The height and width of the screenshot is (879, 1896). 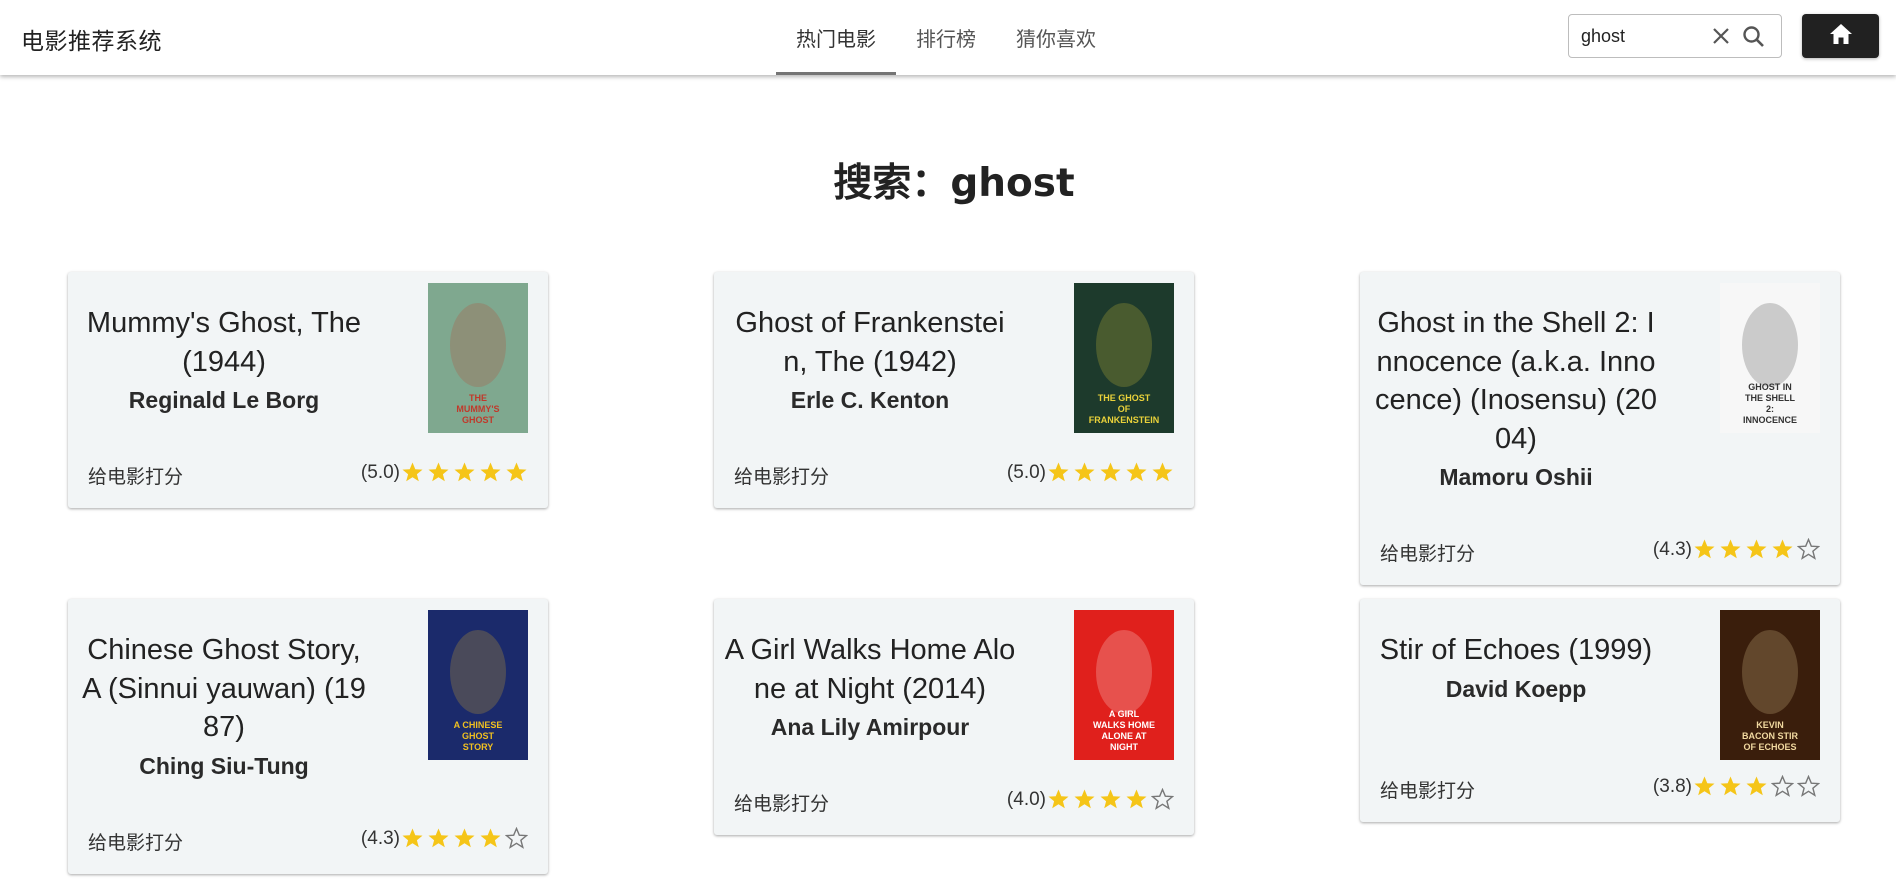 What do you see at coordinates (1754, 37) in the screenshot?
I see `search-icon` at bounding box center [1754, 37].